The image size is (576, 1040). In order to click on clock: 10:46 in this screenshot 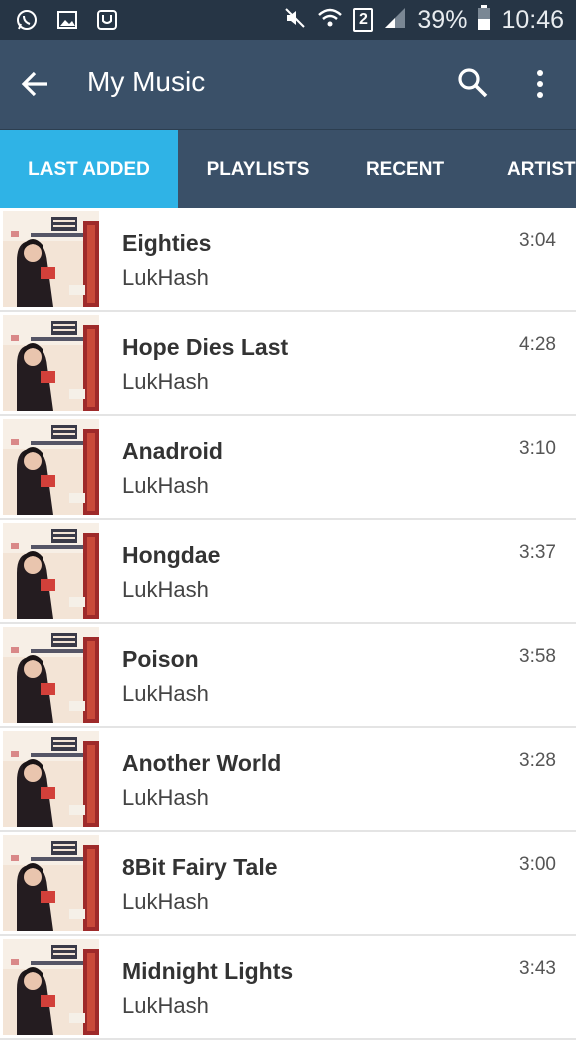, I will do `click(532, 19)`.